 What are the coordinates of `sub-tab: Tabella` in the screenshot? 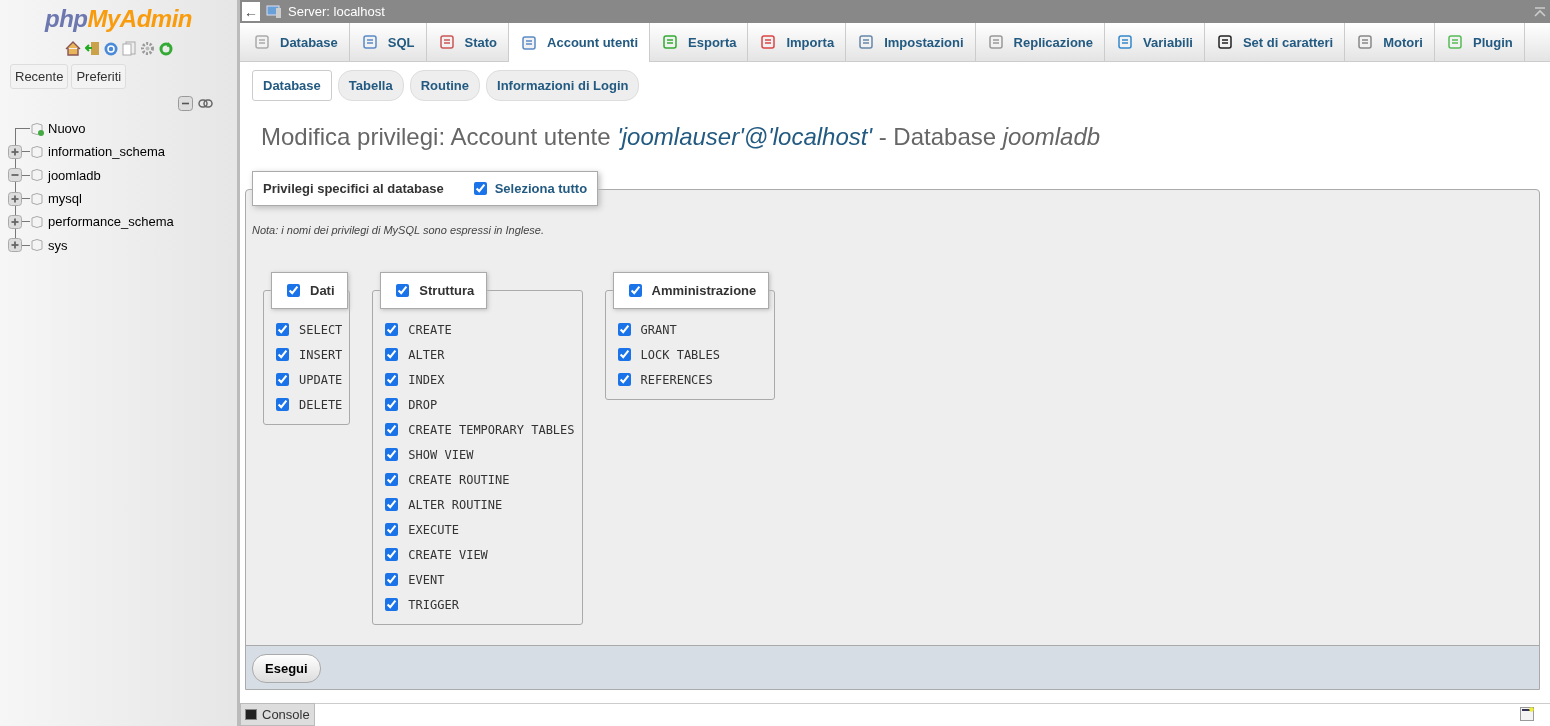 It's located at (370, 85).